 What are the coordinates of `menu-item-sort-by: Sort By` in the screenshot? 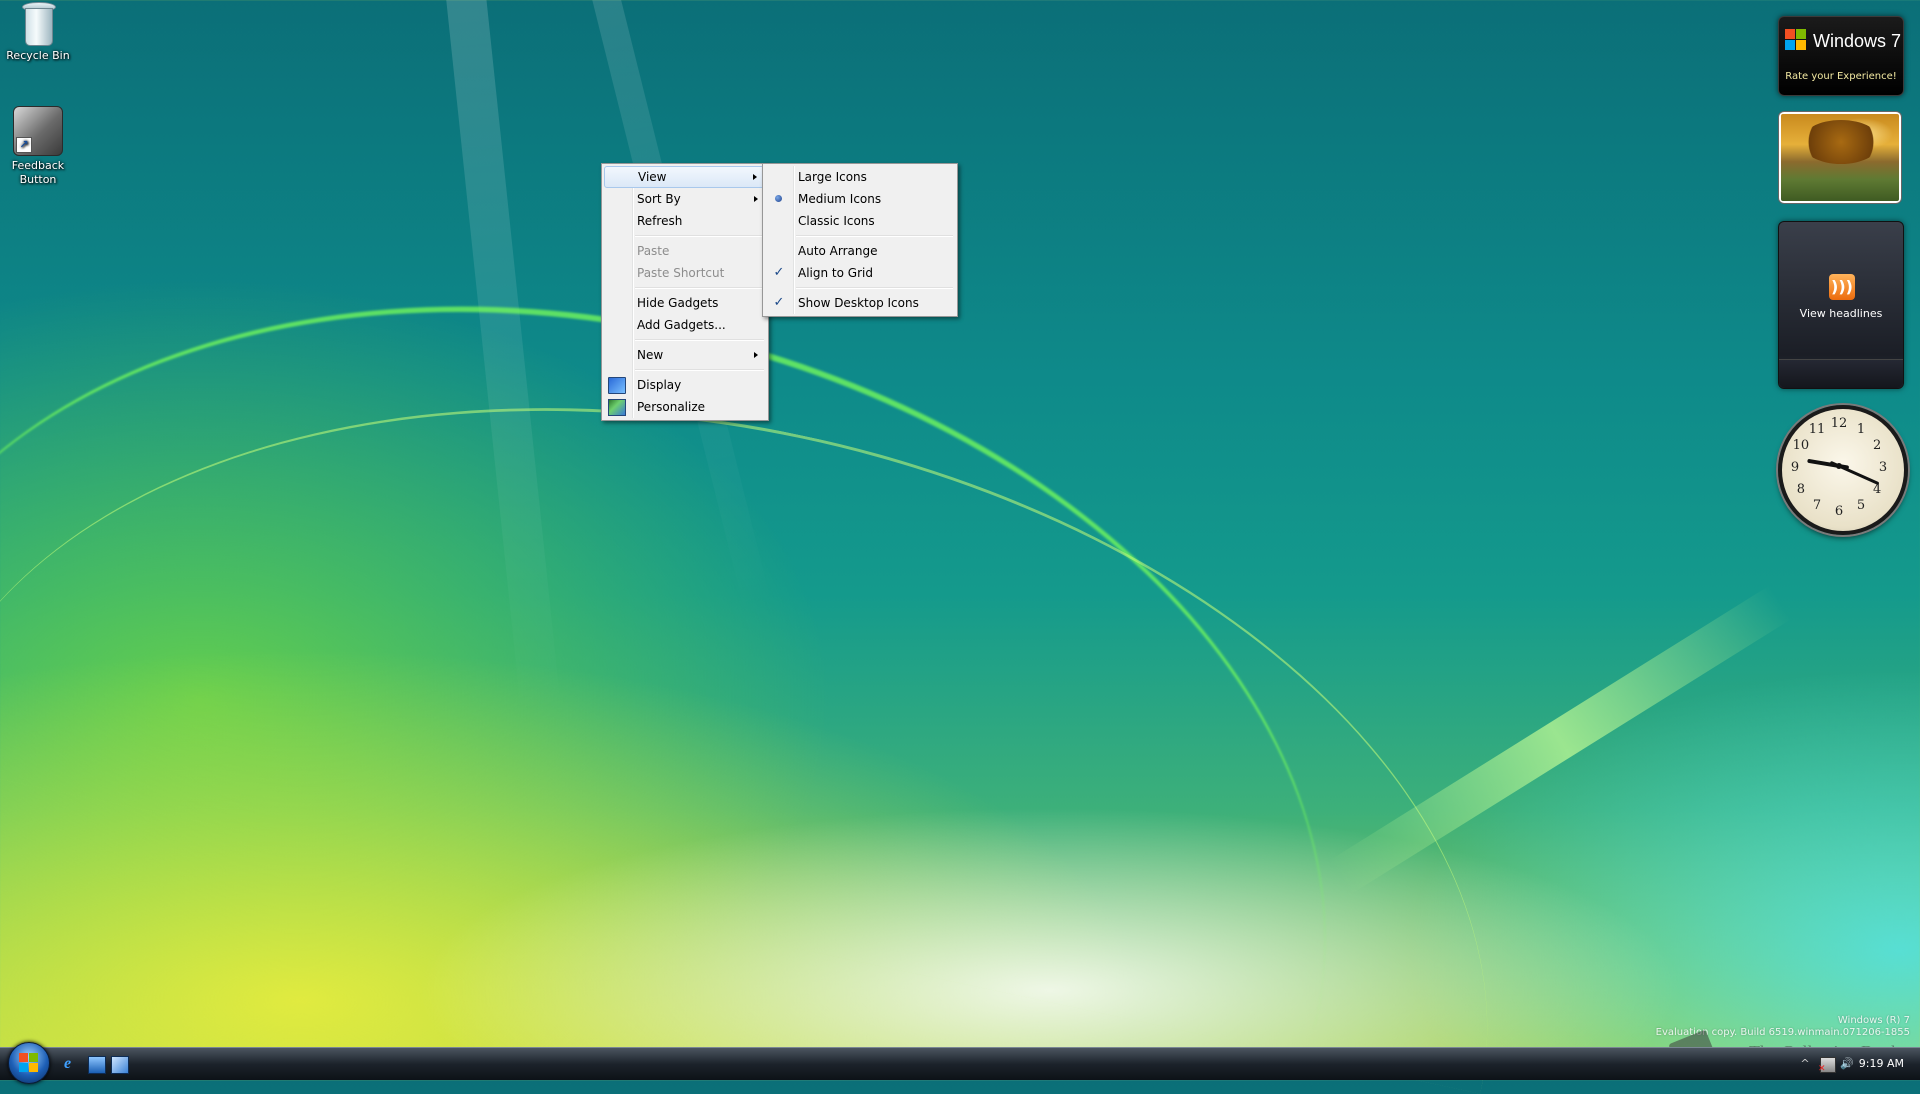 It's located at (685, 199).